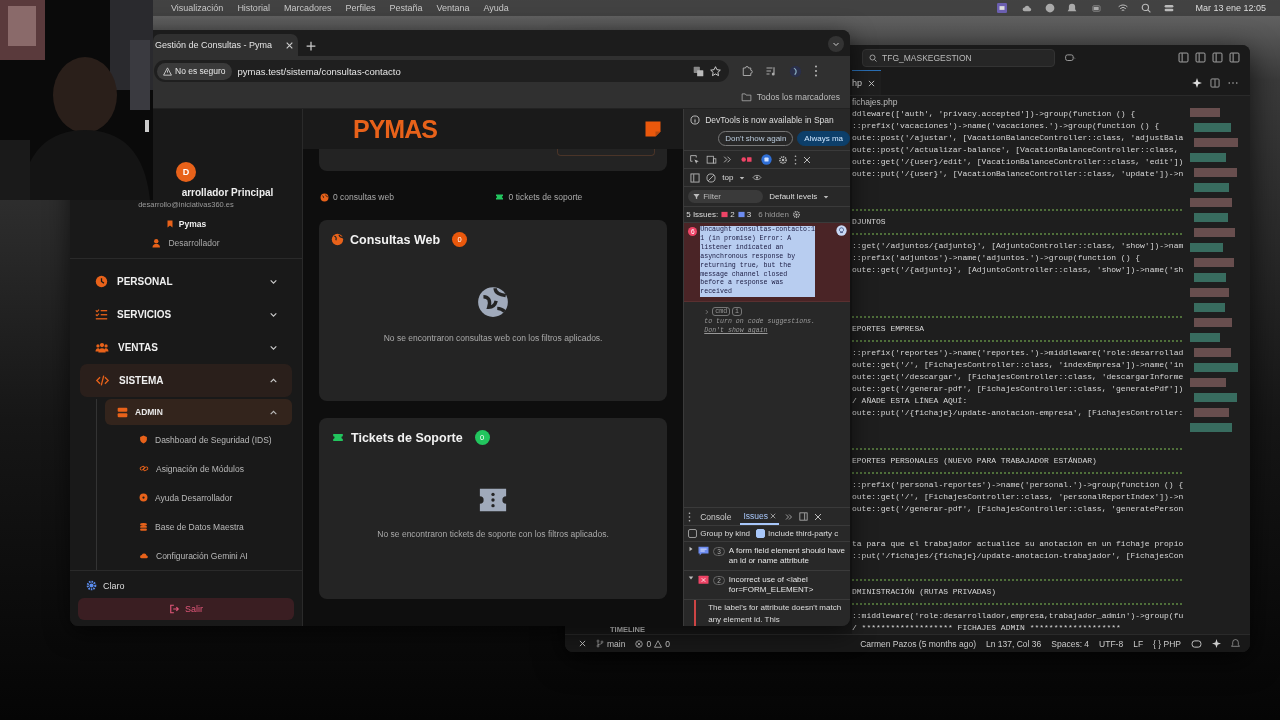 This screenshot has width=1280, height=720. I want to click on menu-item: Pestaña, so click(406, 8).